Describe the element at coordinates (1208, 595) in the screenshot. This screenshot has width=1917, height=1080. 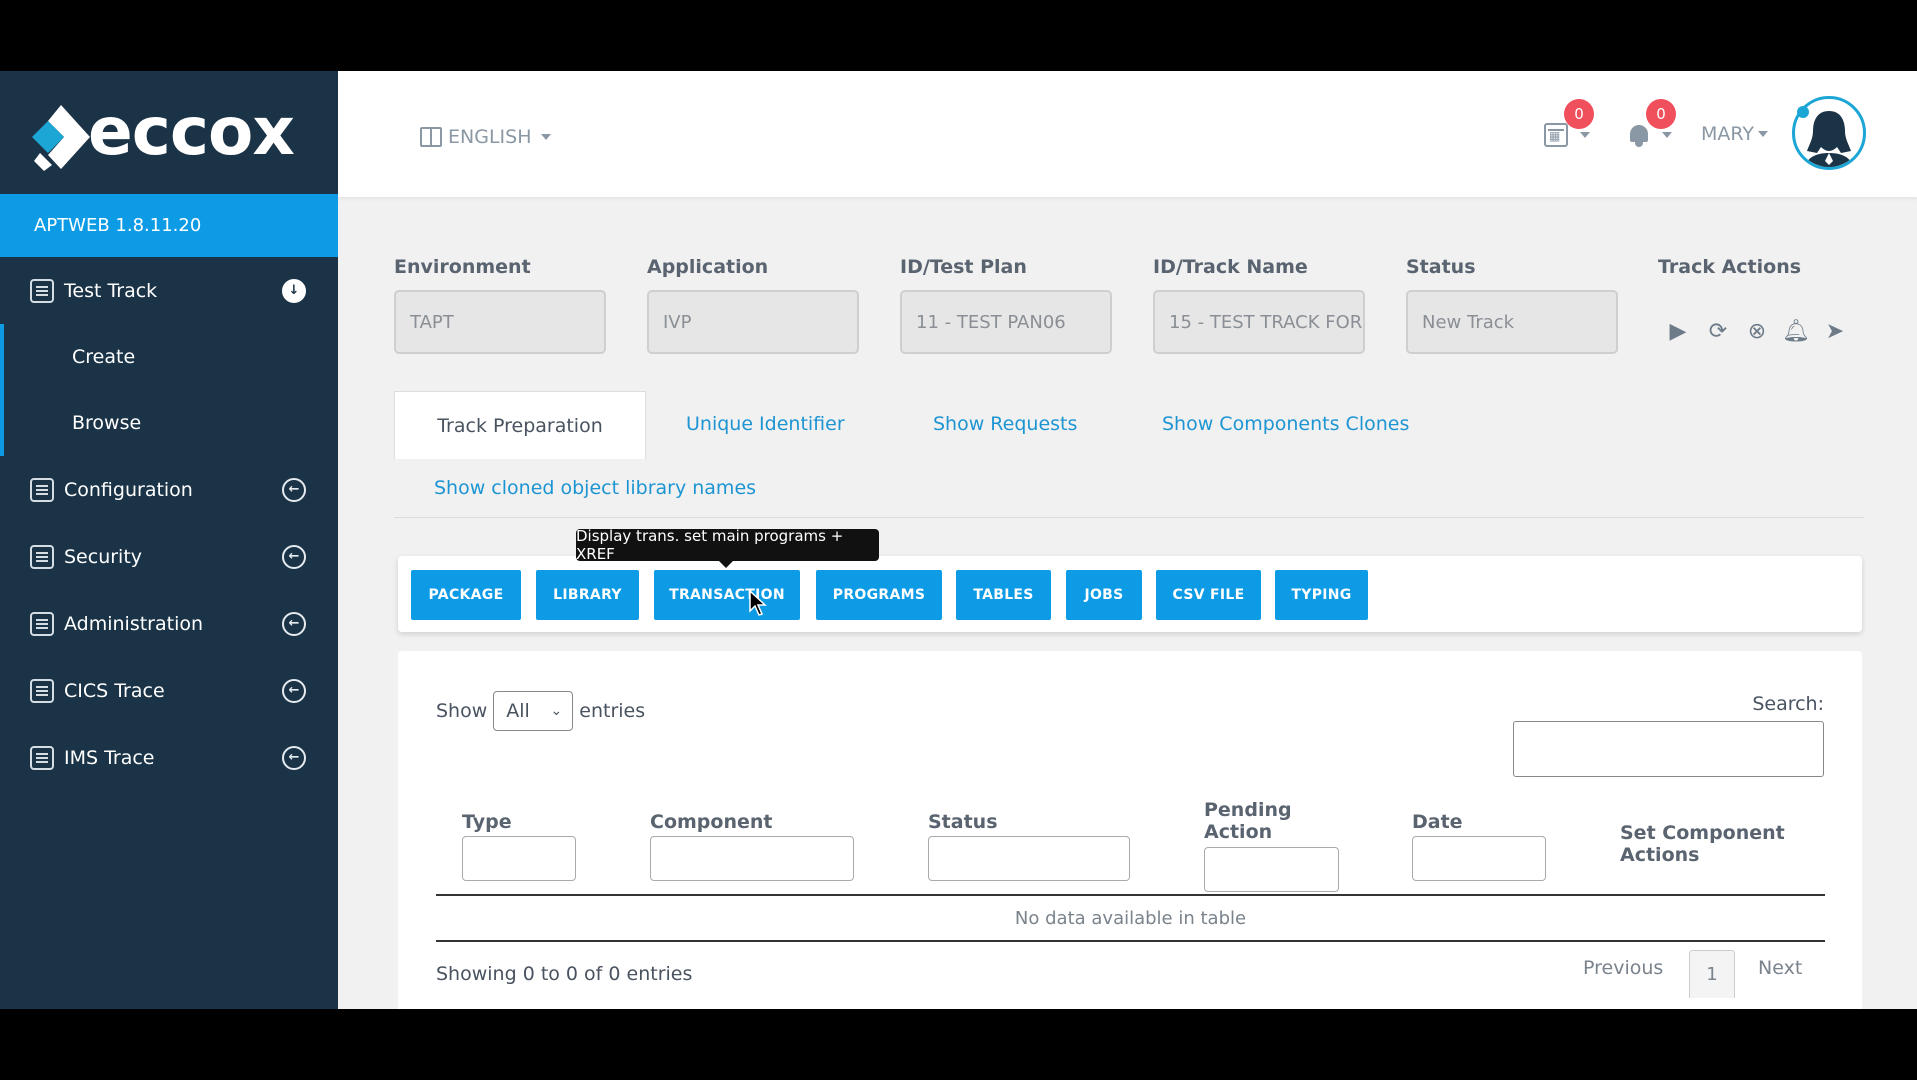
I see `csv-file-button: CSV FILE` at that location.